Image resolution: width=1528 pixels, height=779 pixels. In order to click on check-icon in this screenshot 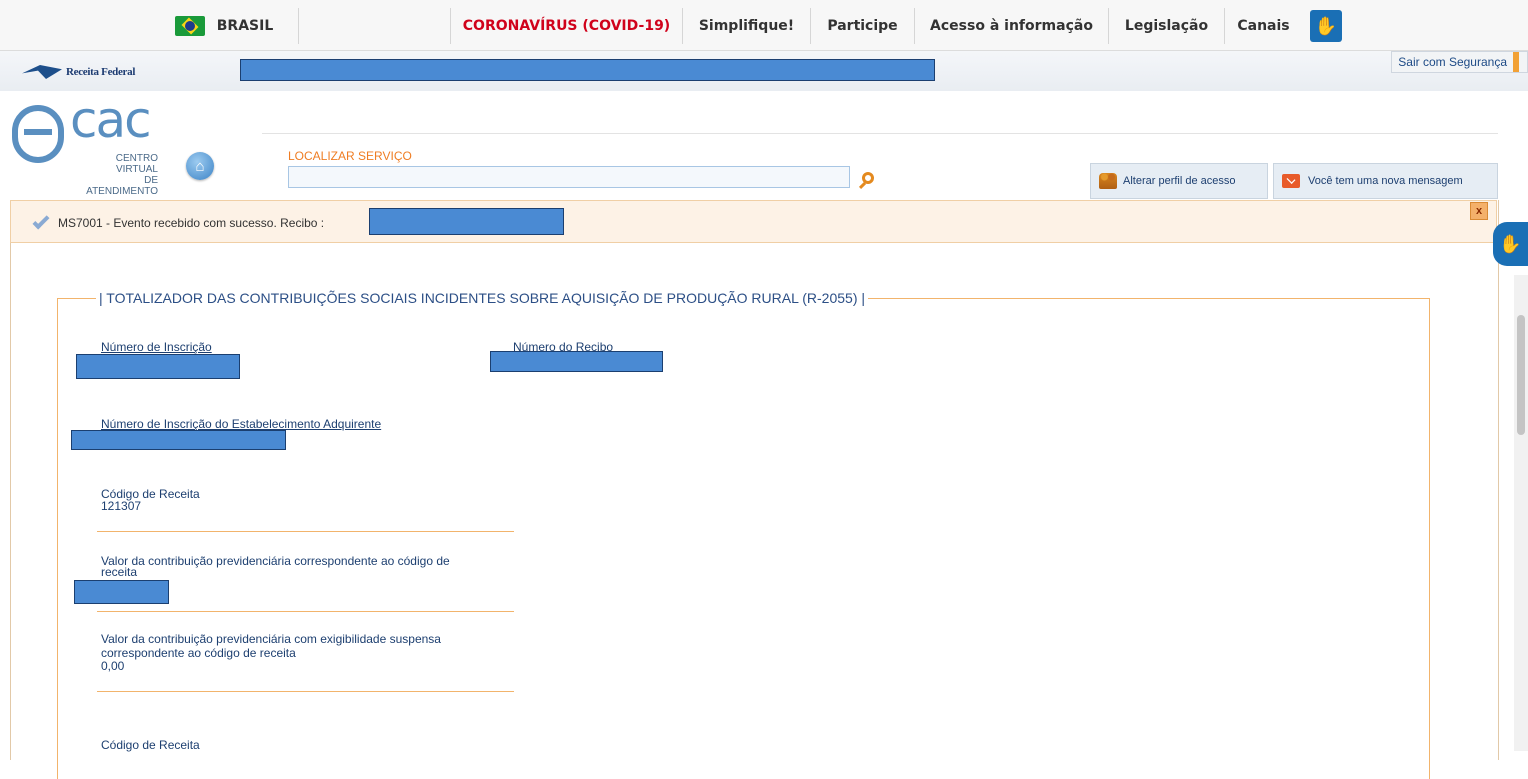, I will do `click(41, 221)`.